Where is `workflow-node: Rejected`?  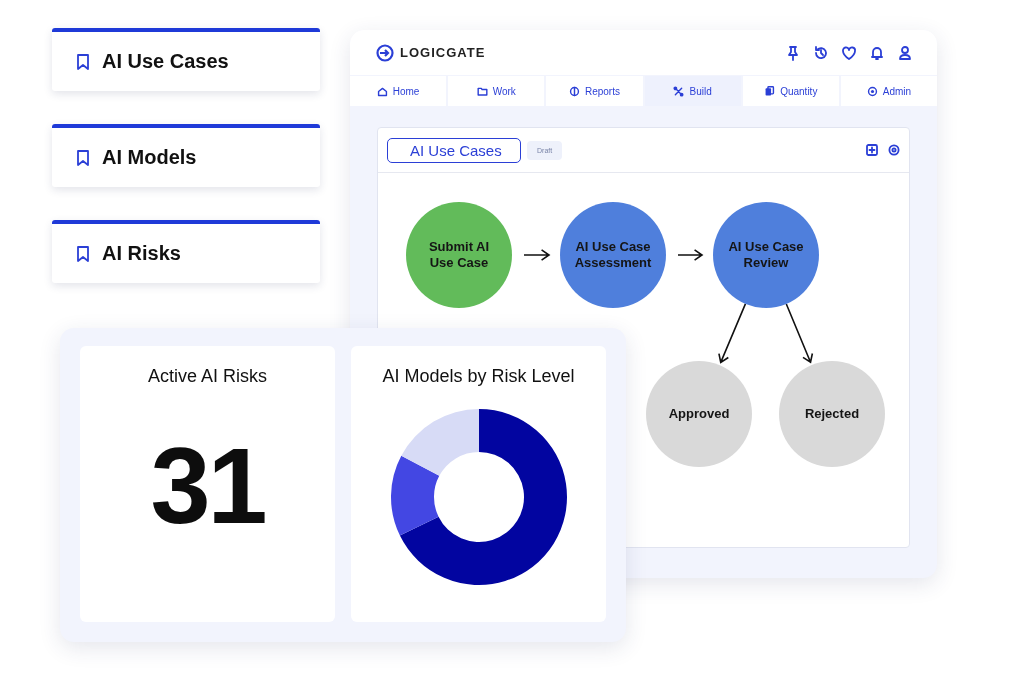
workflow-node: Rejected is located at coordinates (832, 414).